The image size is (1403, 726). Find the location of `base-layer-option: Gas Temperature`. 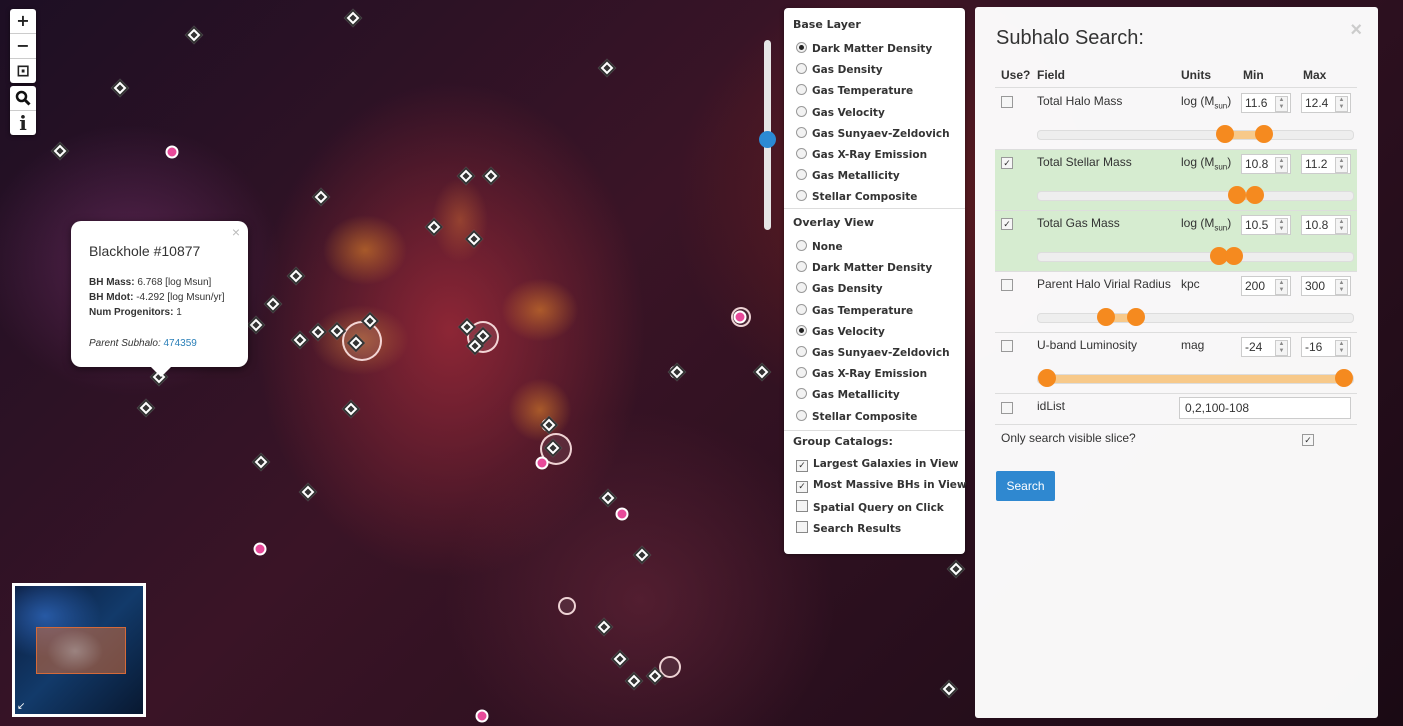

base-layer-option: Gas Temperature is located at coordinates (854, 90).